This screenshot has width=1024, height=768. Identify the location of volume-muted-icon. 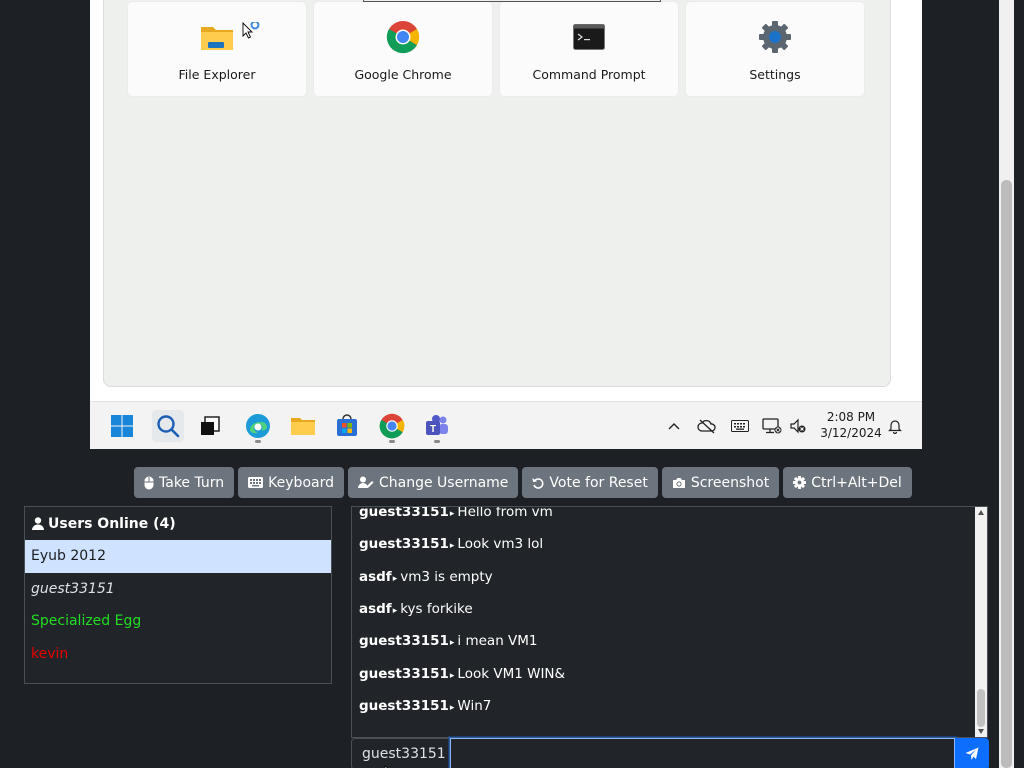
(798, 426).